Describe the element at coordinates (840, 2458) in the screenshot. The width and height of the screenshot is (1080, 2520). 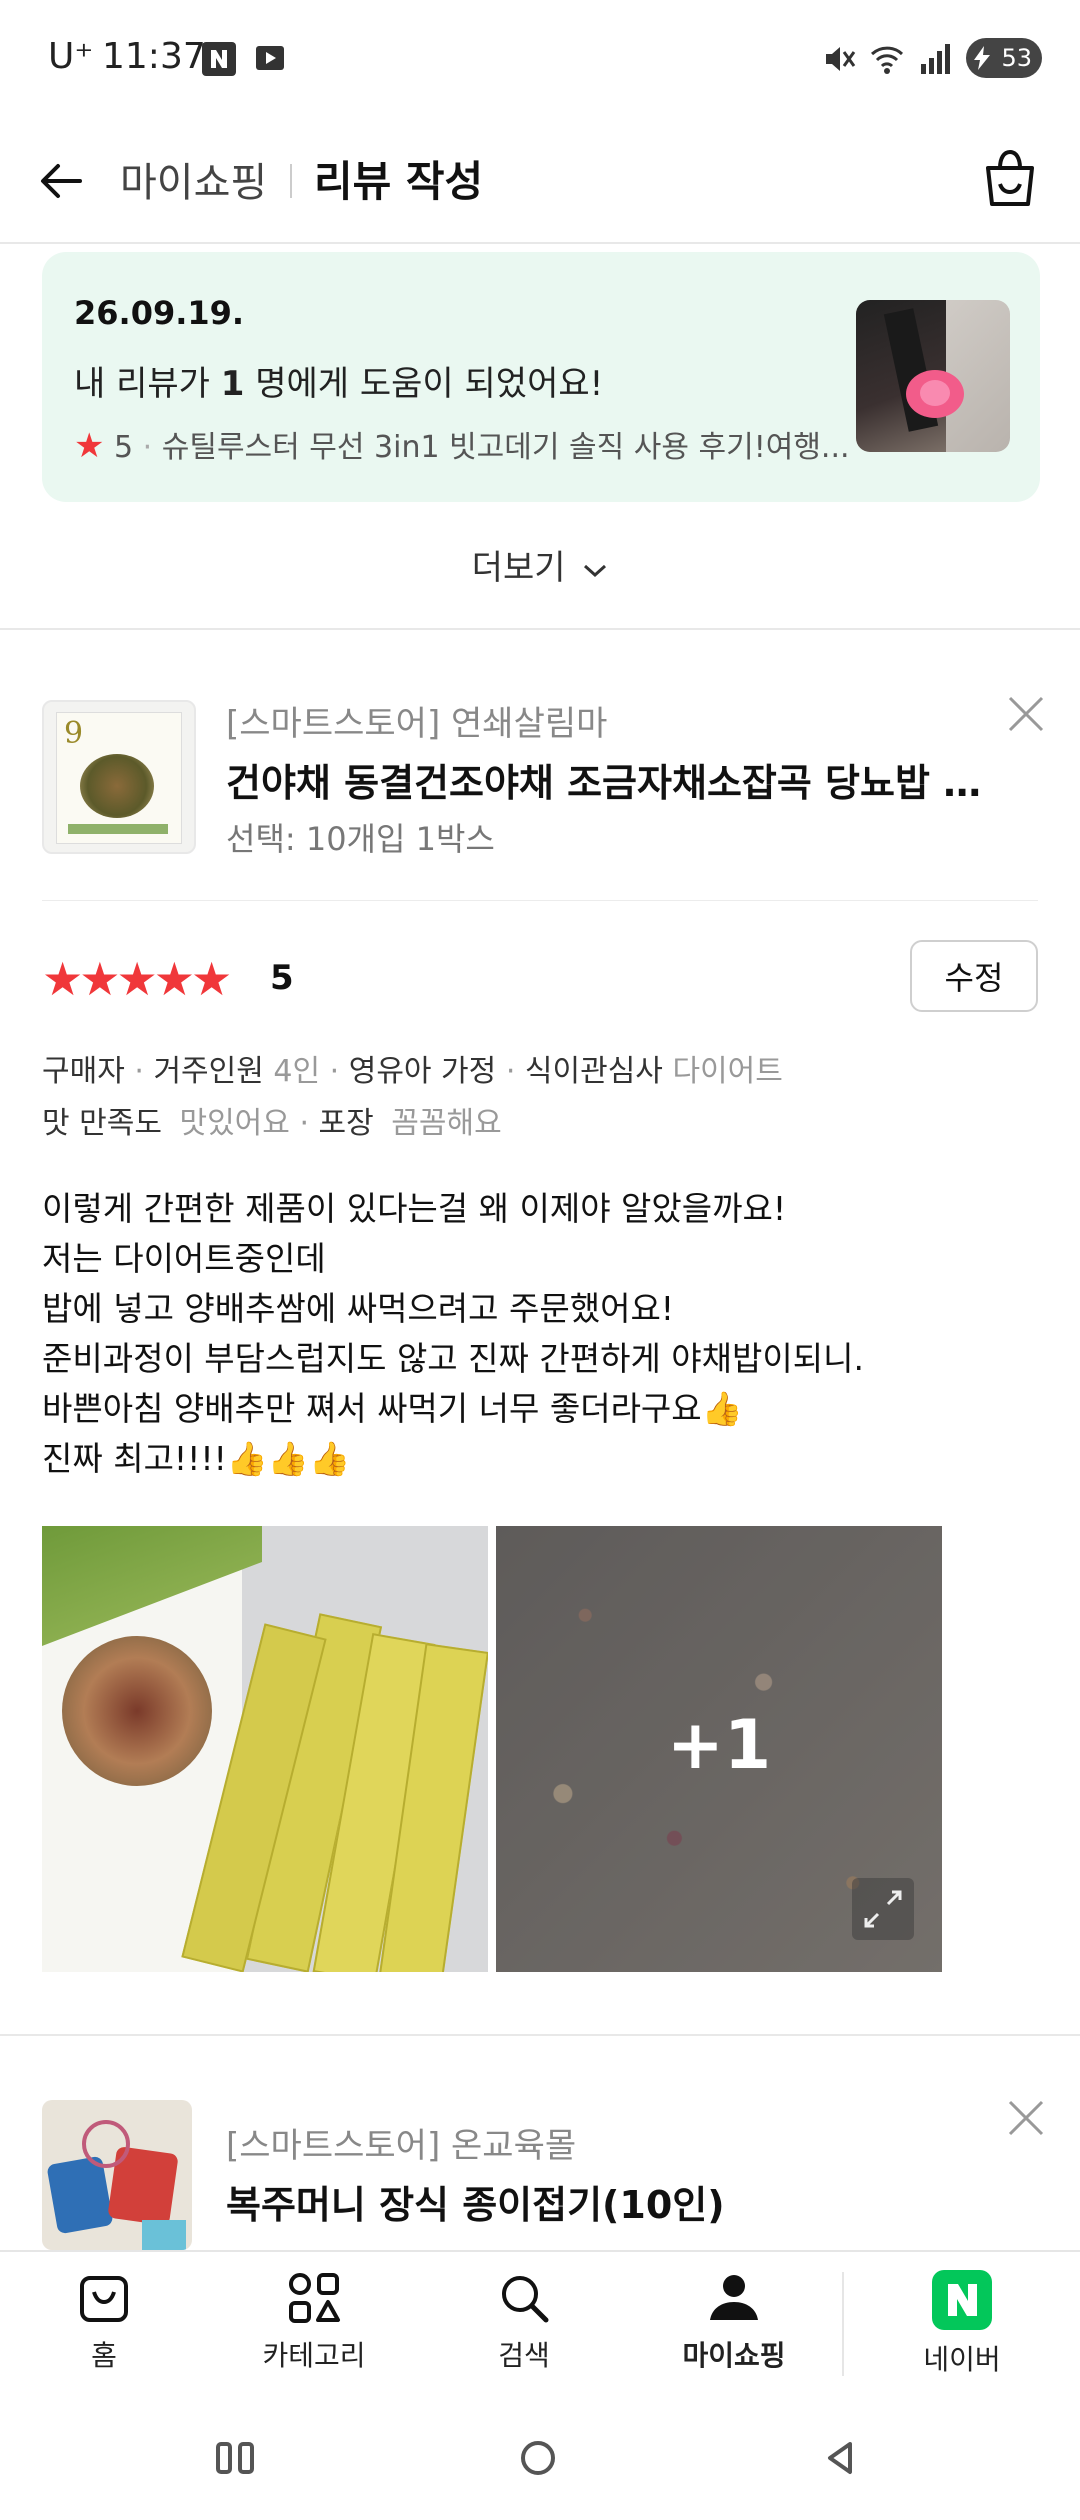
I see `back-triangle-icon` at that location.